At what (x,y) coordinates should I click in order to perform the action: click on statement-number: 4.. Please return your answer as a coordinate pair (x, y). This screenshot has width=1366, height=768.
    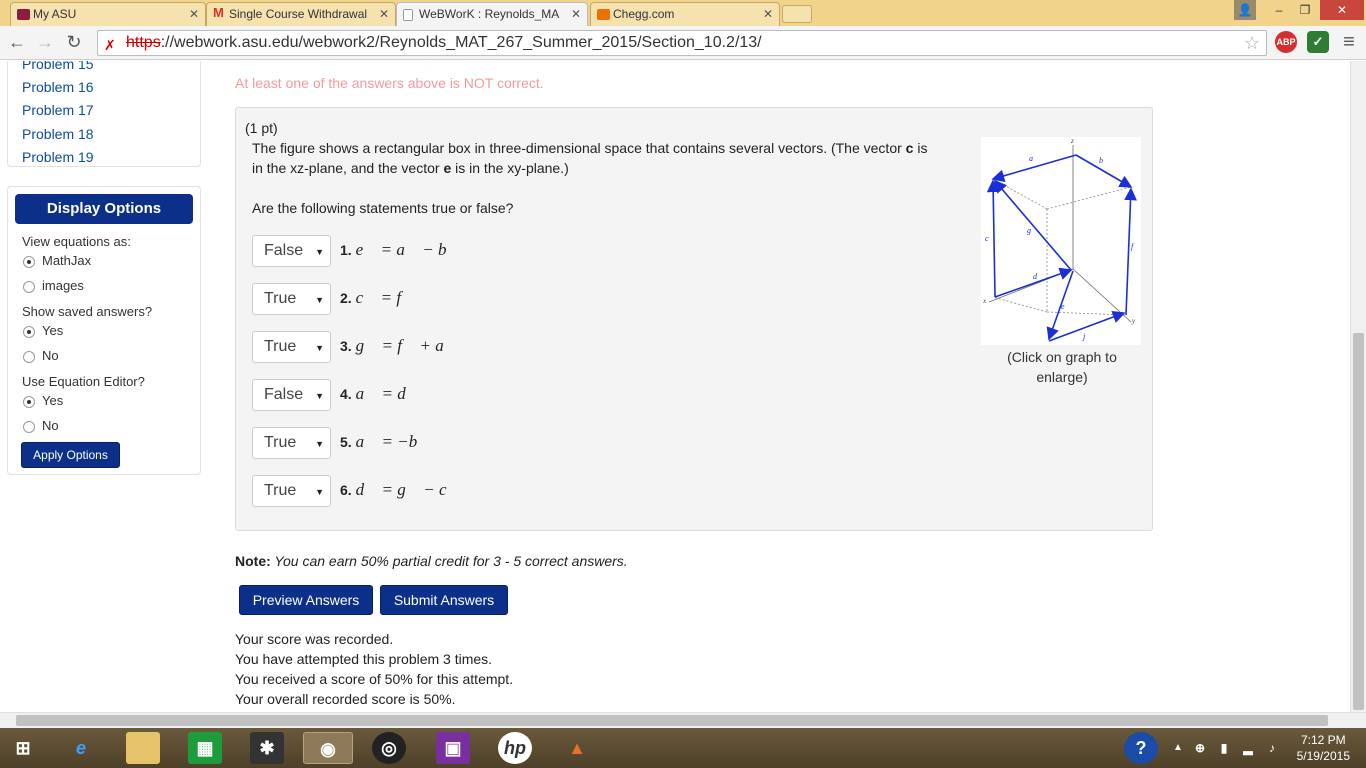
    Looking at the image, I should click on (346, 394).